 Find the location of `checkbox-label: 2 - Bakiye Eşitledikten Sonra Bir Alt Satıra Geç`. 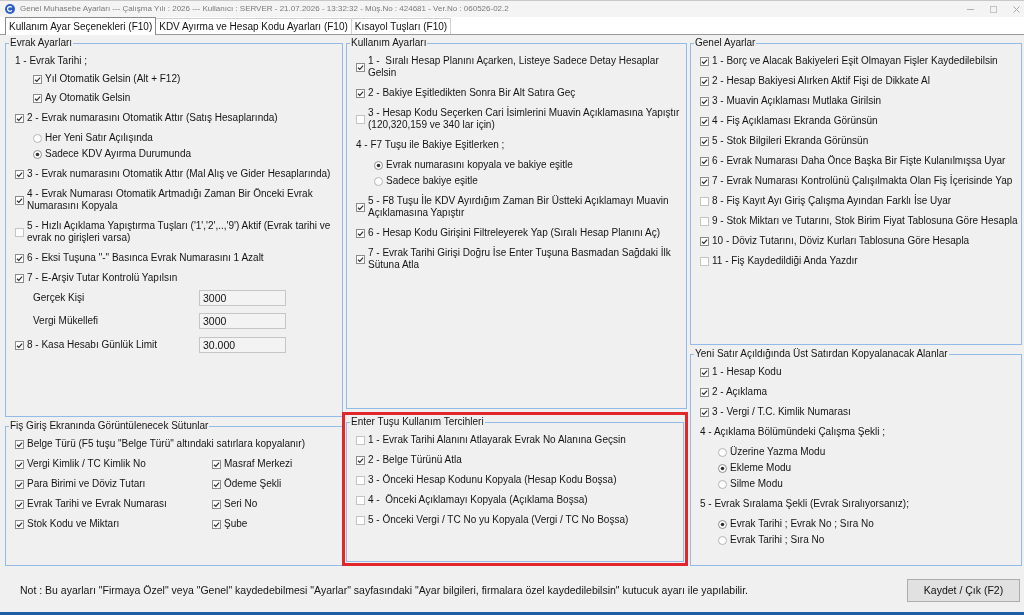

checkbox-label: 2 - Bakiye Eşitledikten Sonra Bir Alt Satıra Geç is located at coordinates (472, 93).